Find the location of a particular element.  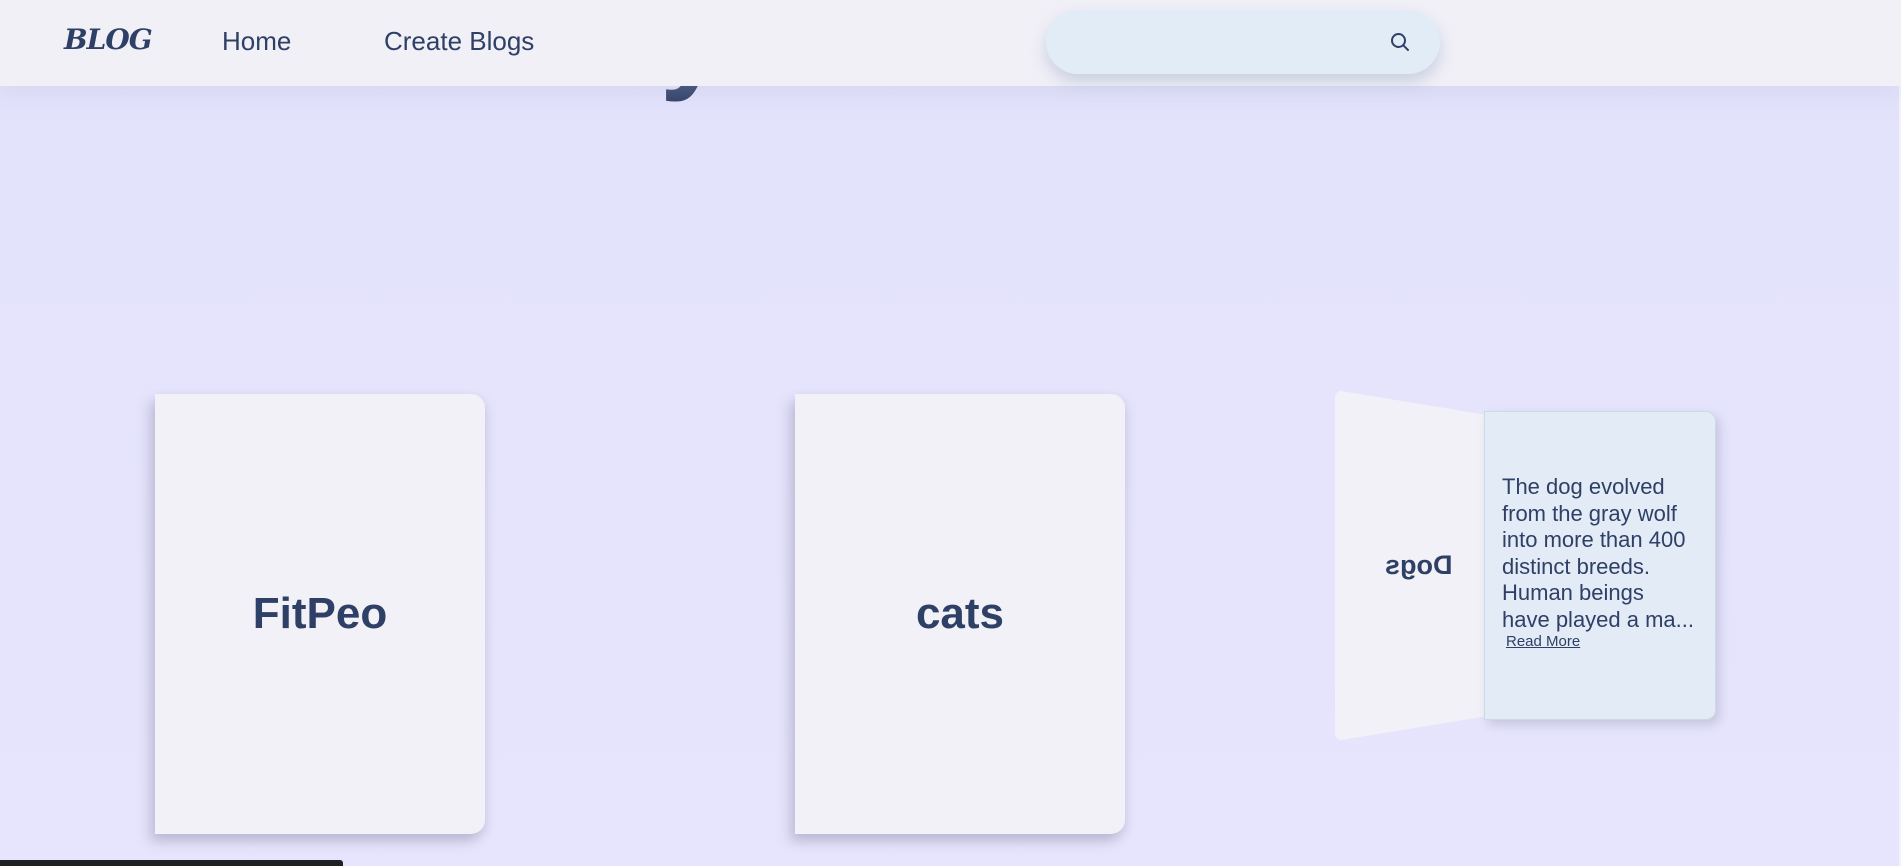

blog-card-dogs-cover: Dogs is located at coordinates (1410, 565).